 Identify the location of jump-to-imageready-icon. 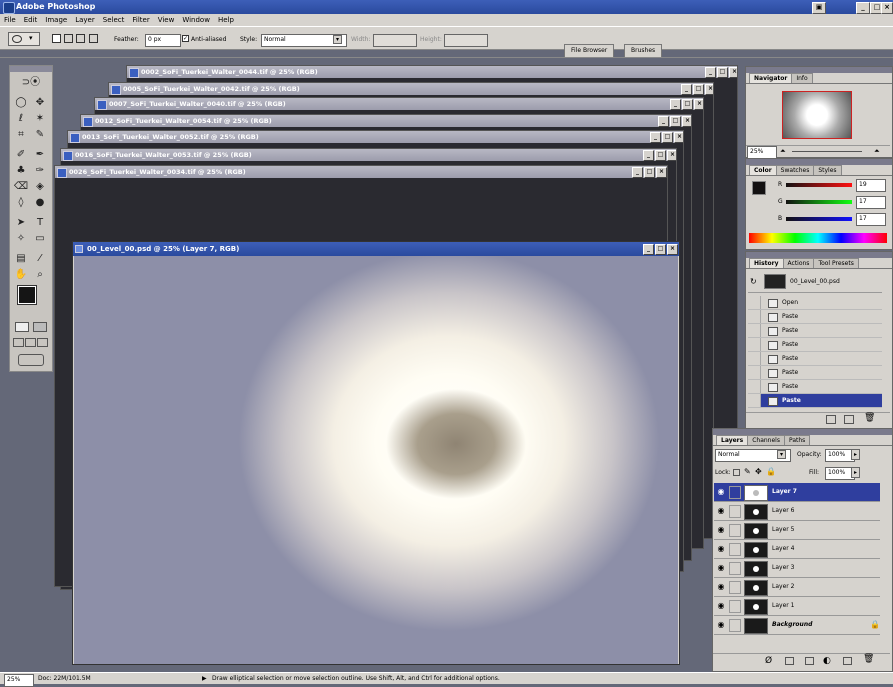
(31, 360).